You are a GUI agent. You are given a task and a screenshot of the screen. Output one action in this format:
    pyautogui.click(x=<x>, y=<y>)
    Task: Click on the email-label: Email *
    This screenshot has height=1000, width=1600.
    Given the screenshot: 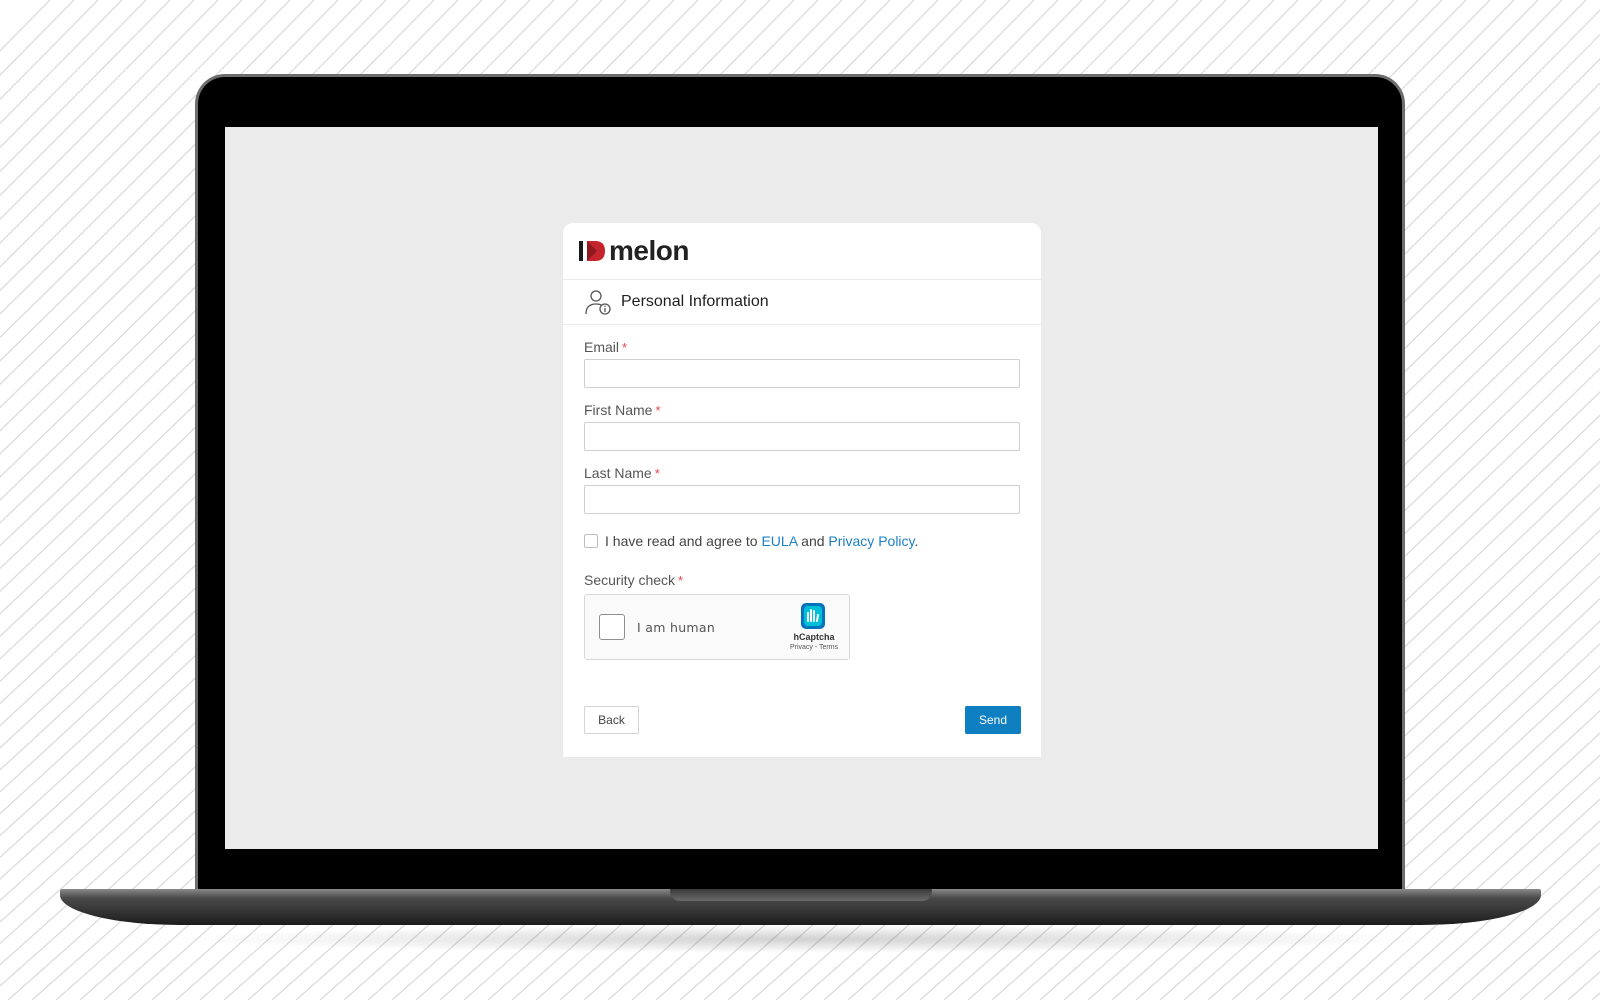 What is the action you would take?
    pyautogui.click(x=802, y=347)
    